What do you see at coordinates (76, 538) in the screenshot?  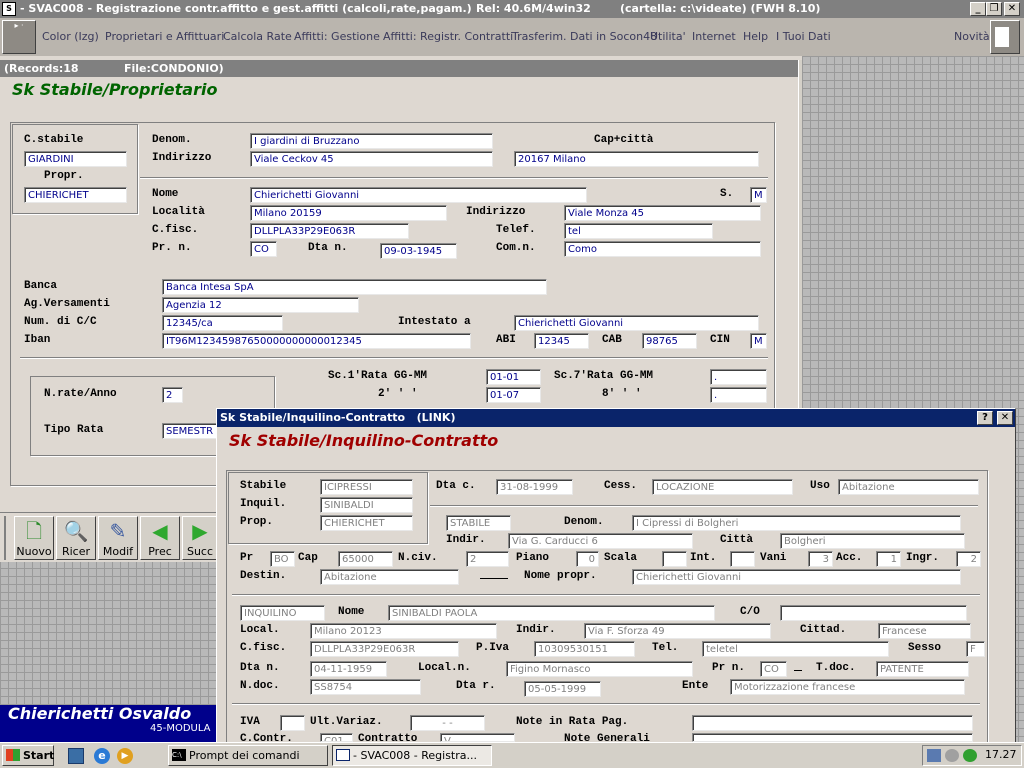 I see `search-button: 🔍 Ricer` at bounding box center [76, 538].